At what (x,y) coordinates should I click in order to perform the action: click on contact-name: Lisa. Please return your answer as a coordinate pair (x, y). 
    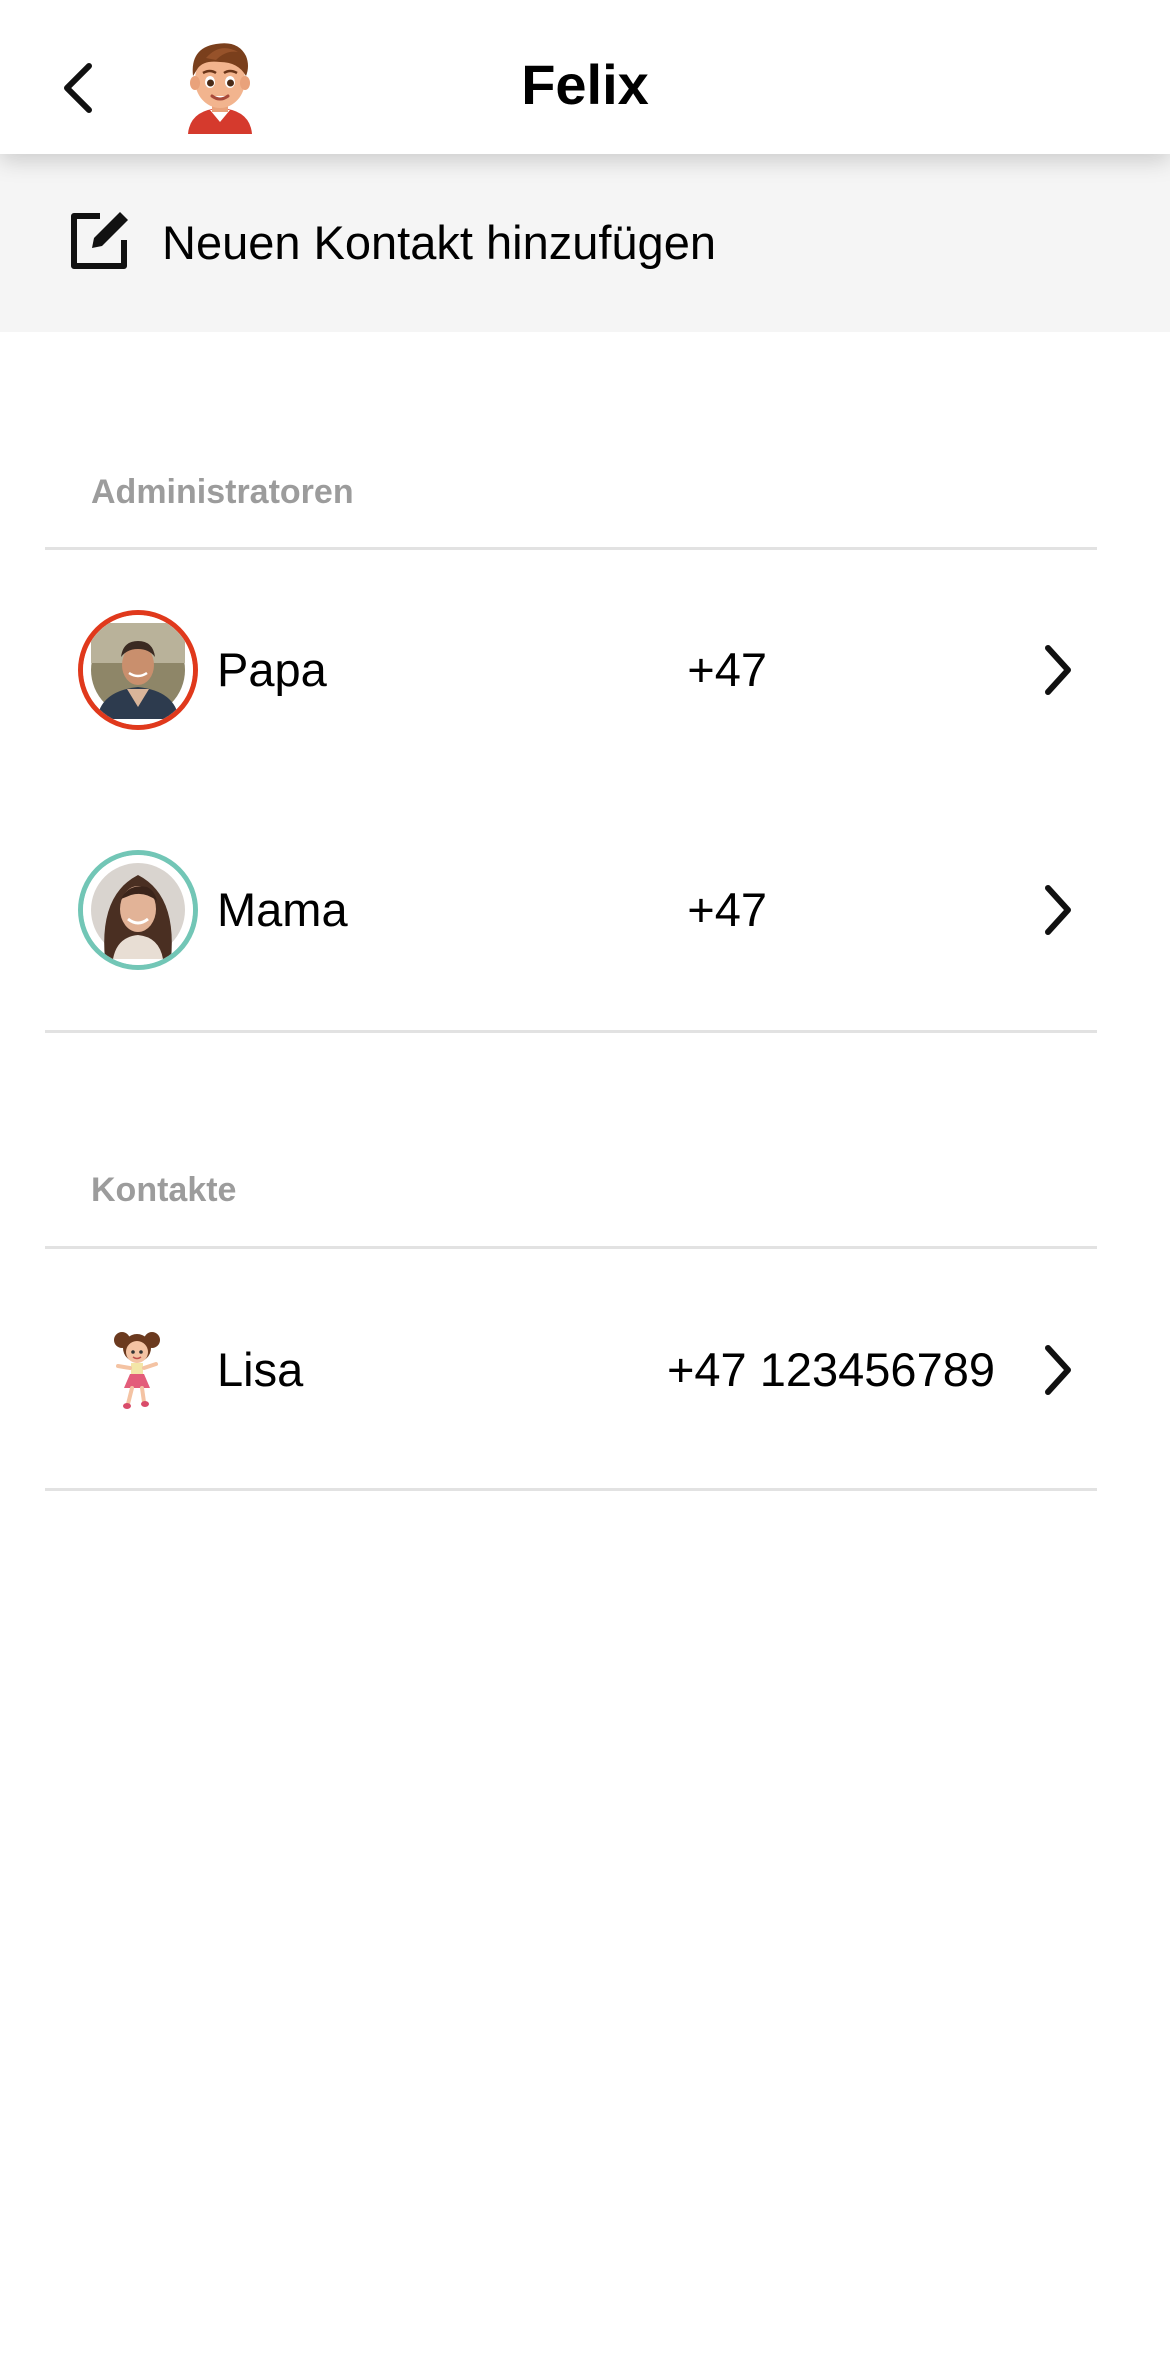
    Looking at the image, I should click on (260, 1369).